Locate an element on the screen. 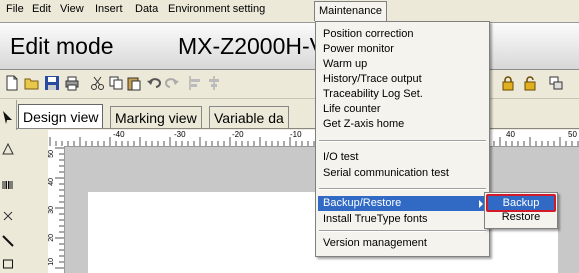 The width and height of the screenshot is (579, 273). open-folder-icon is located at coordinates (32, 83).